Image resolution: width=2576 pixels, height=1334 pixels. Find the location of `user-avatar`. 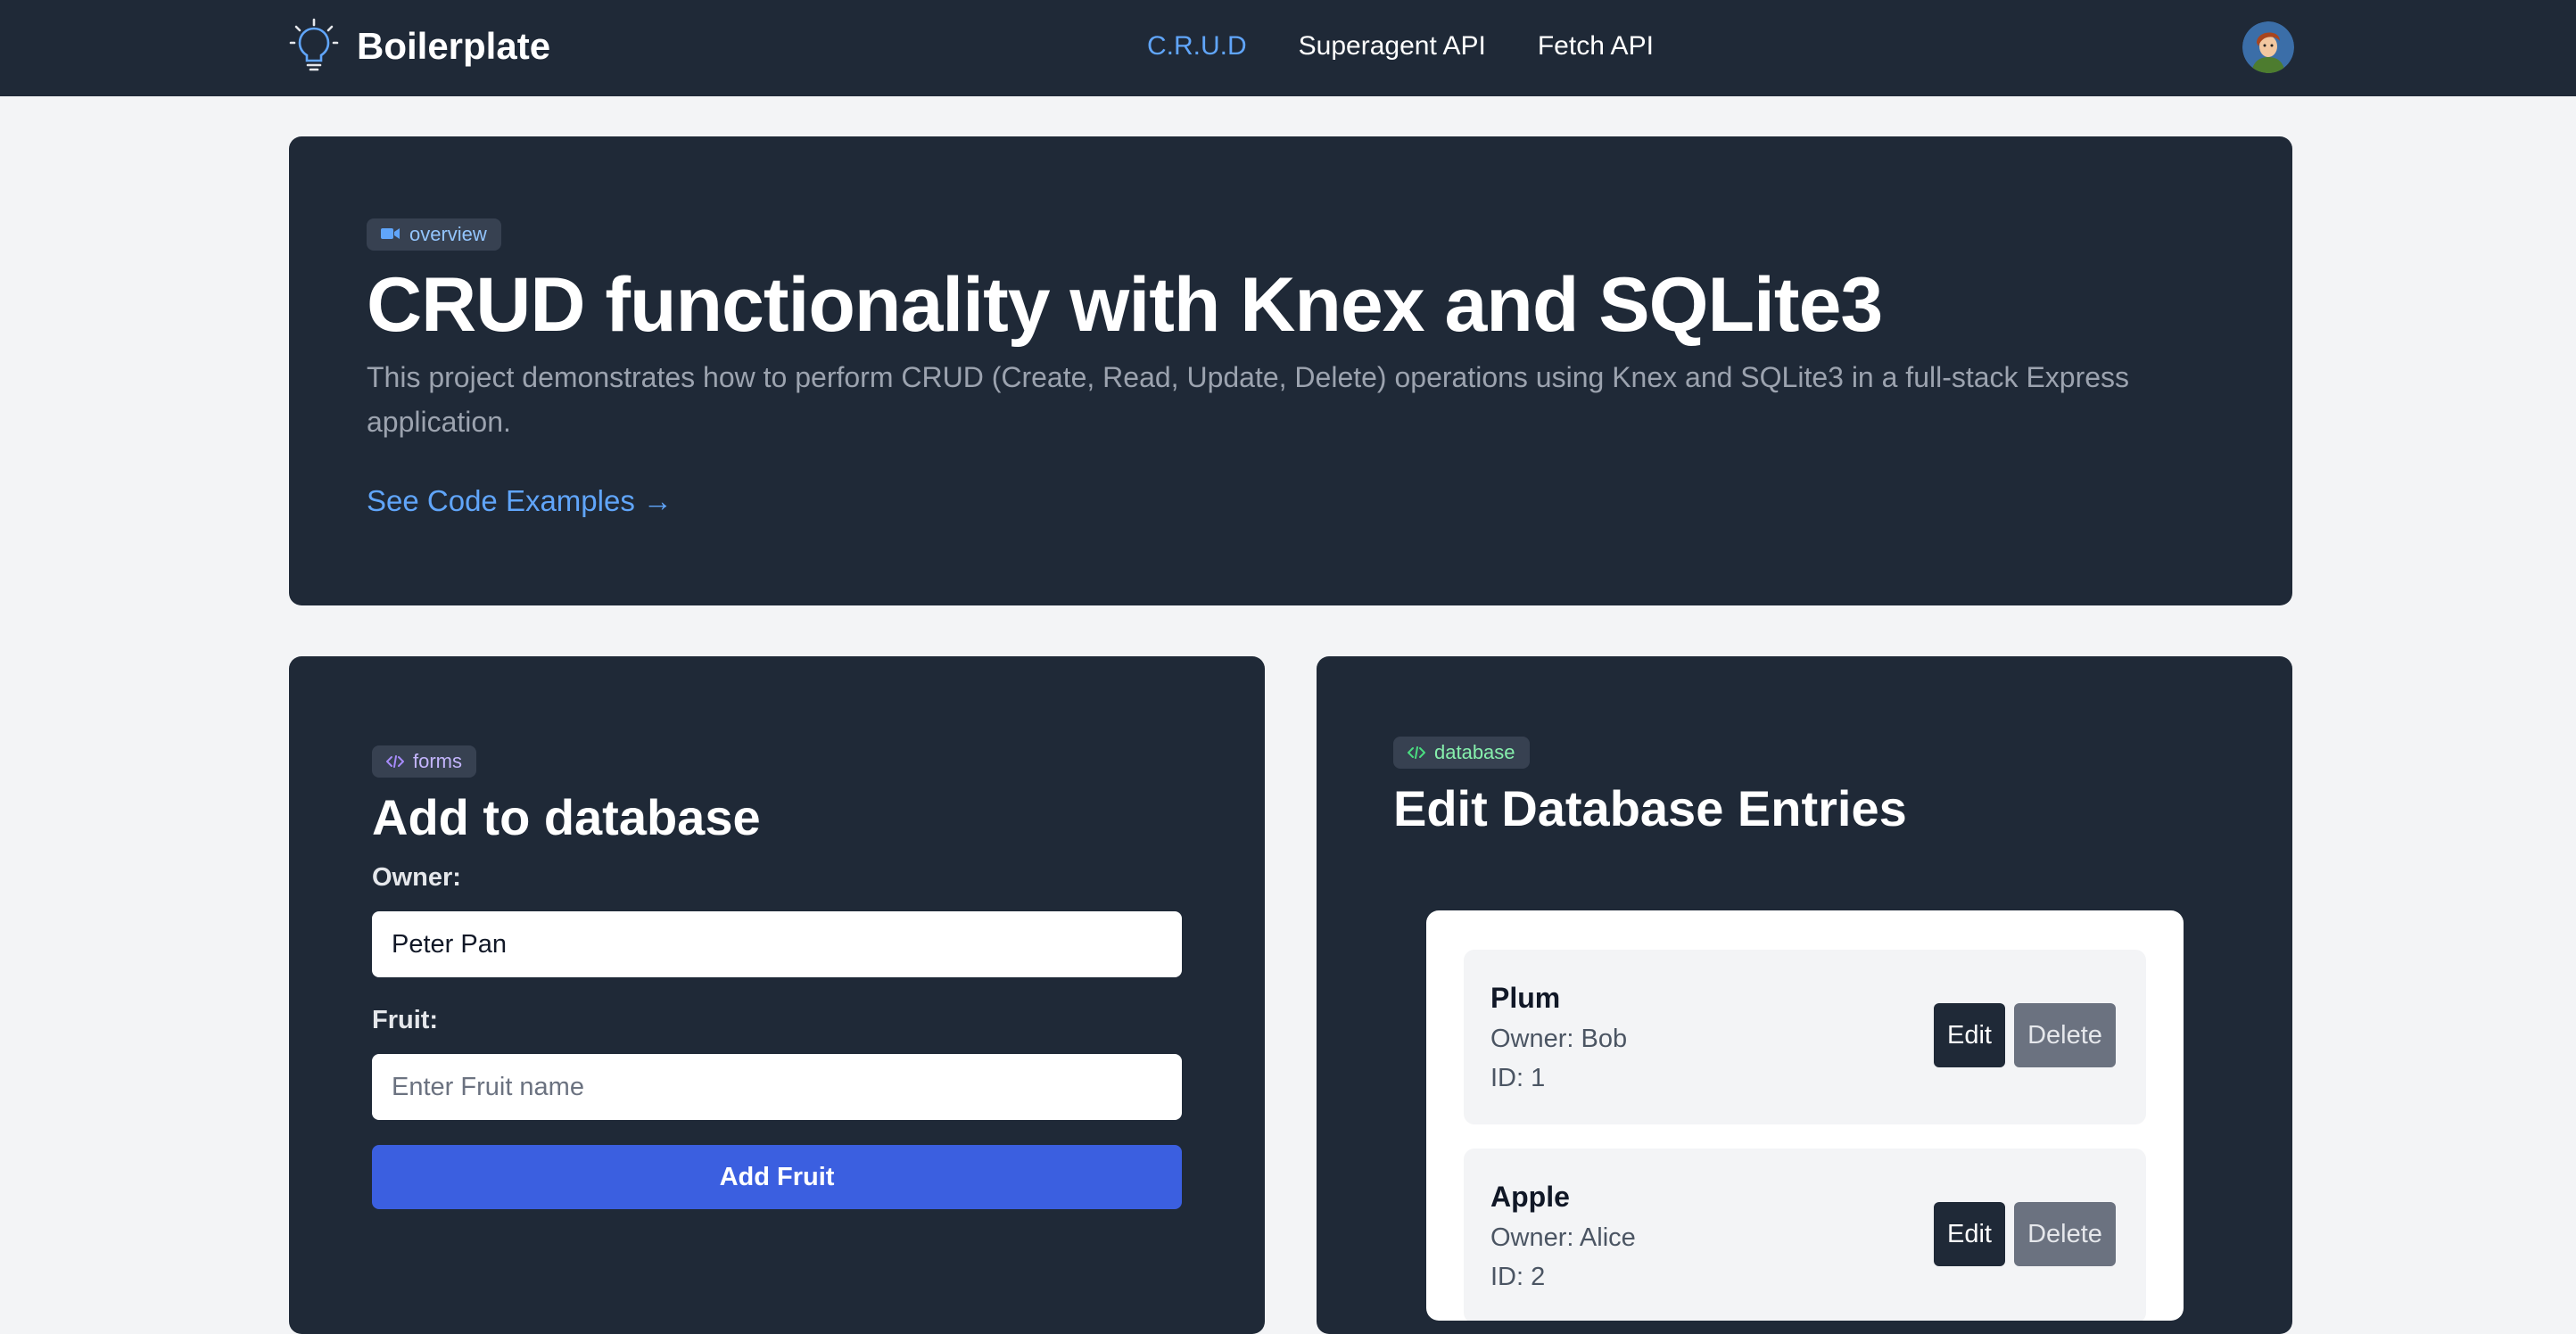

user-avatar is located at coordinates (2268, 47).